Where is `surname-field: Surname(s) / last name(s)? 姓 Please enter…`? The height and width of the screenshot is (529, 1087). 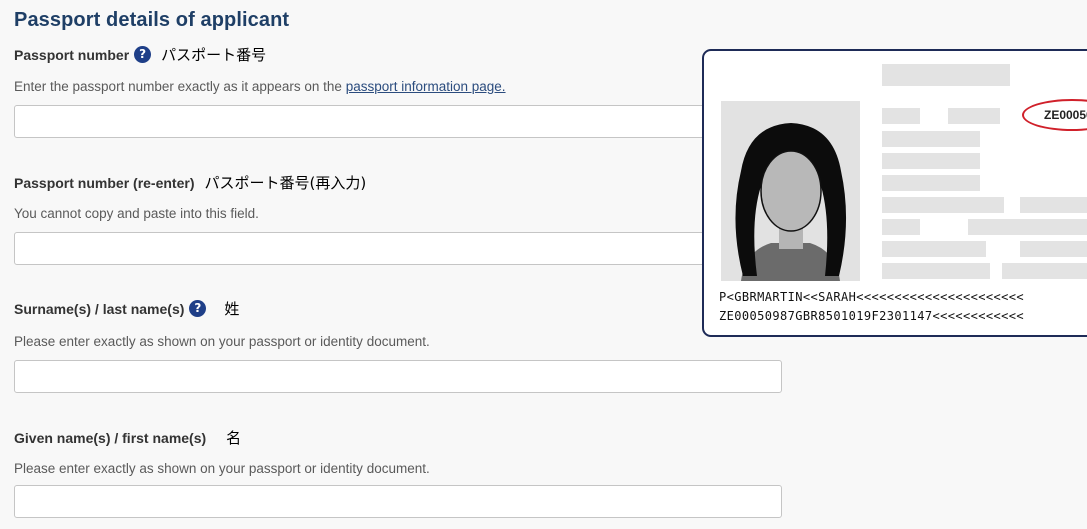
surname-field: Surname(s) / last name(s)? 姓 Please enter… is located at coordinates (398, 345).